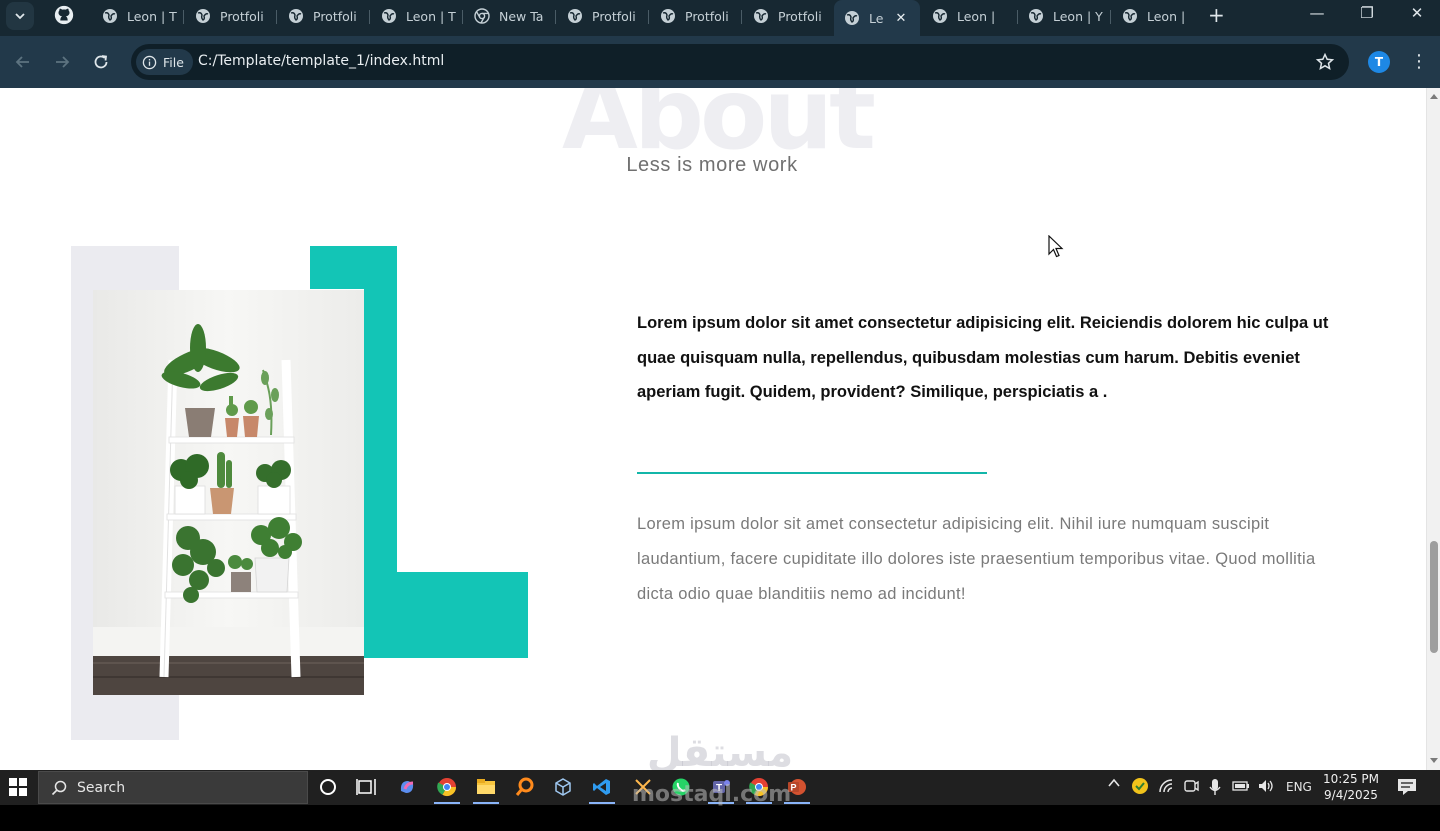 The image size is (1440, 831). I want to click on reload-icon, so click(101, 62).